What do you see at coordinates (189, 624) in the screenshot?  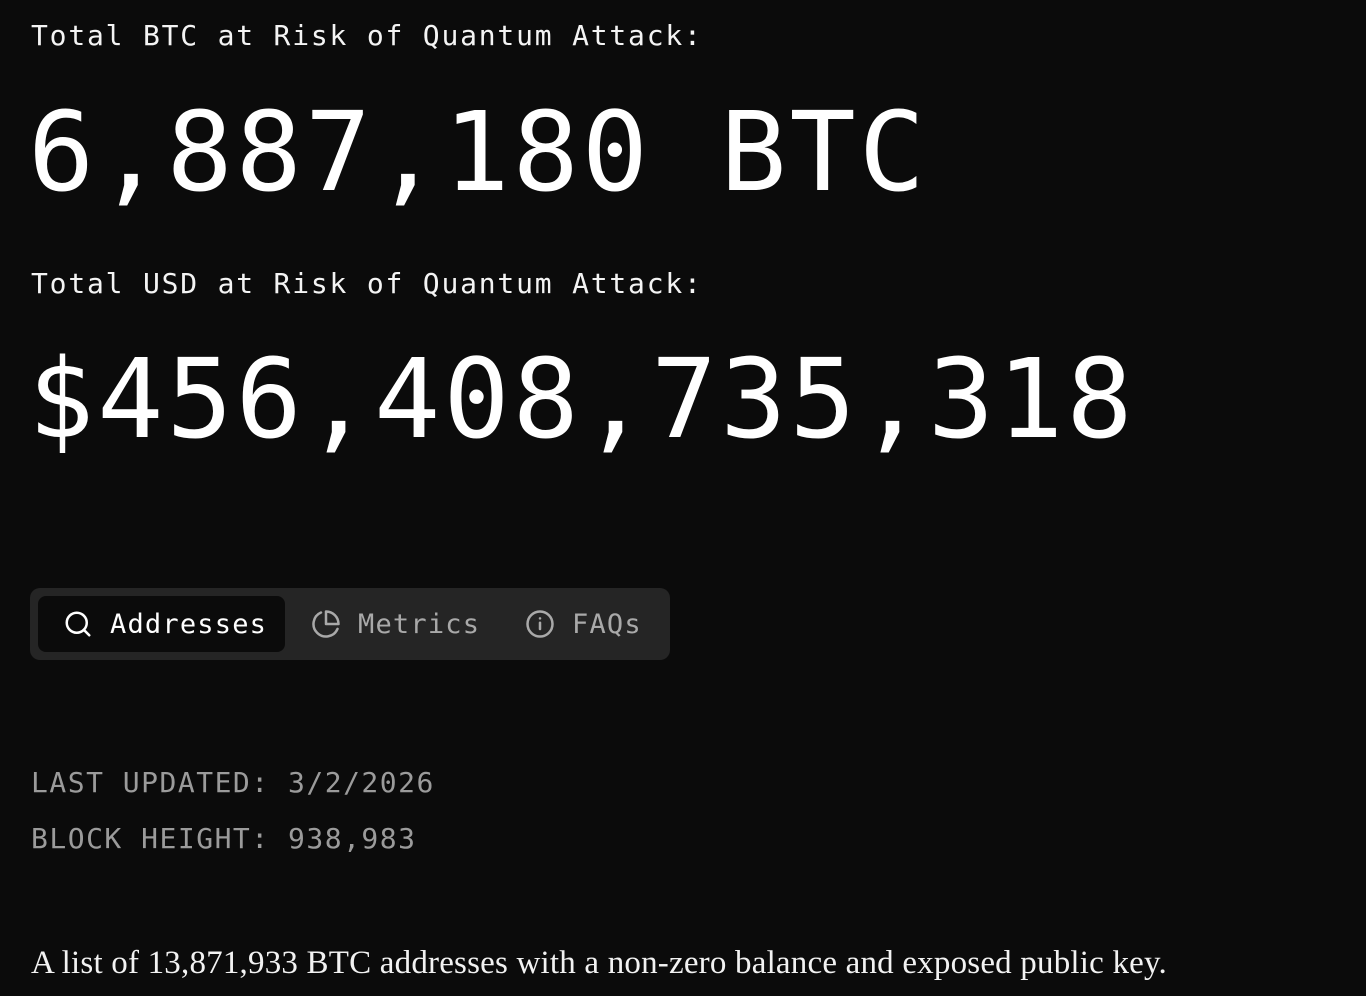 I see `tab-addresses-label: Addresses` at bounding box center [189, 624].